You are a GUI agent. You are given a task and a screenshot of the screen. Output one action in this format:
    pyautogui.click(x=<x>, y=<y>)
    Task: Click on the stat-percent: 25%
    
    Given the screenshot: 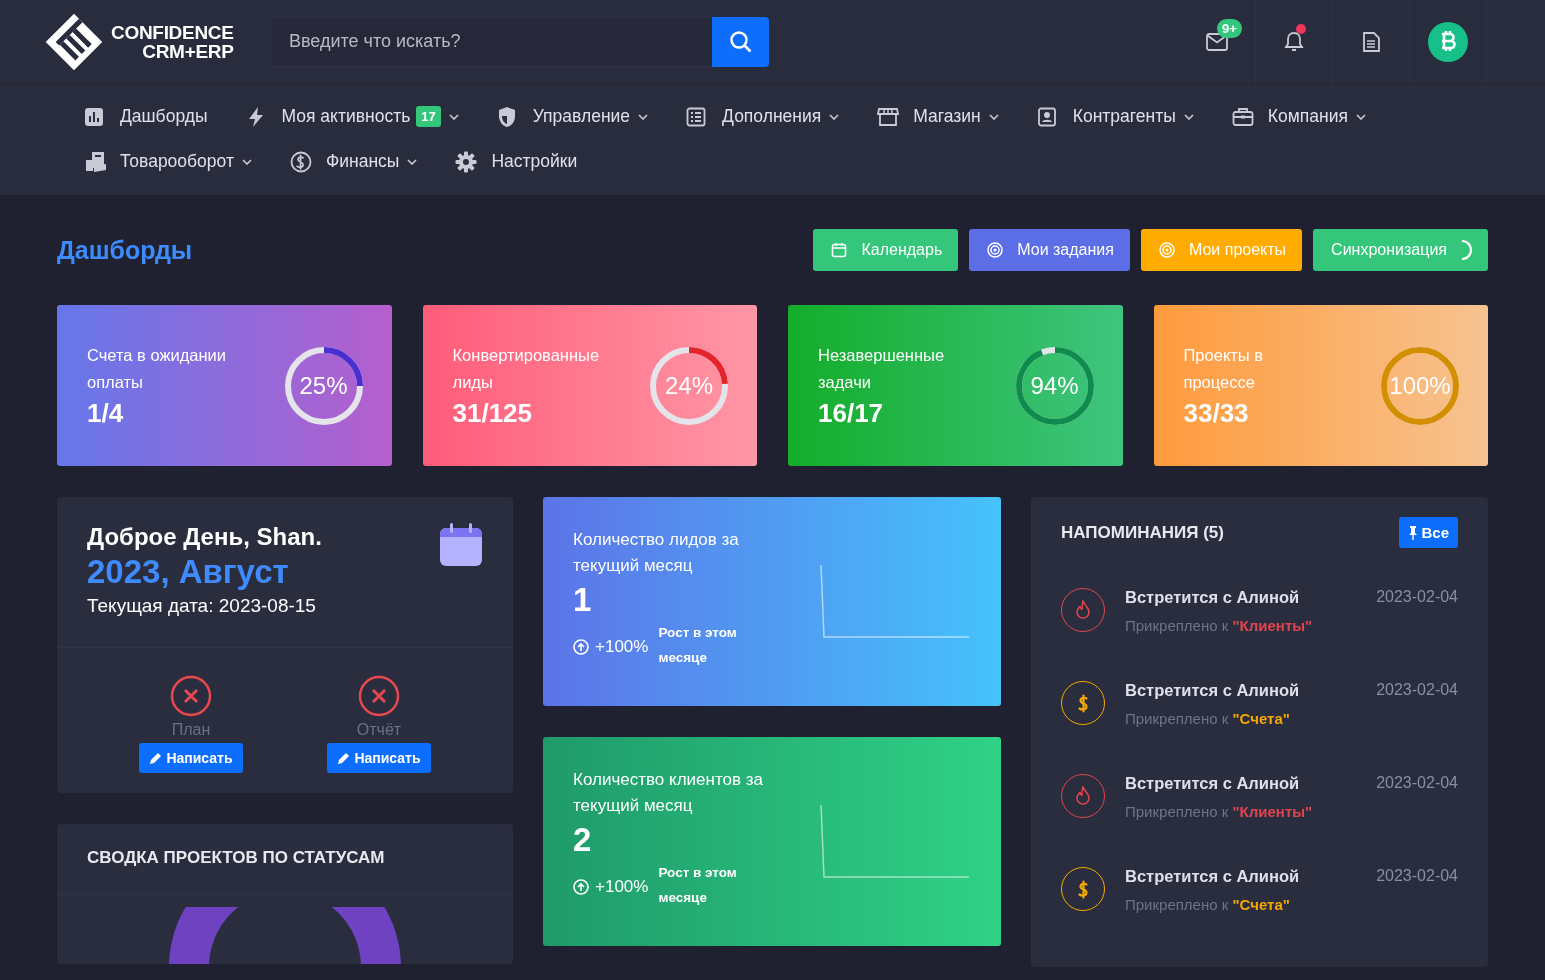 What is the action you would take?
    pyautogui.click(x=323, y=385)
    